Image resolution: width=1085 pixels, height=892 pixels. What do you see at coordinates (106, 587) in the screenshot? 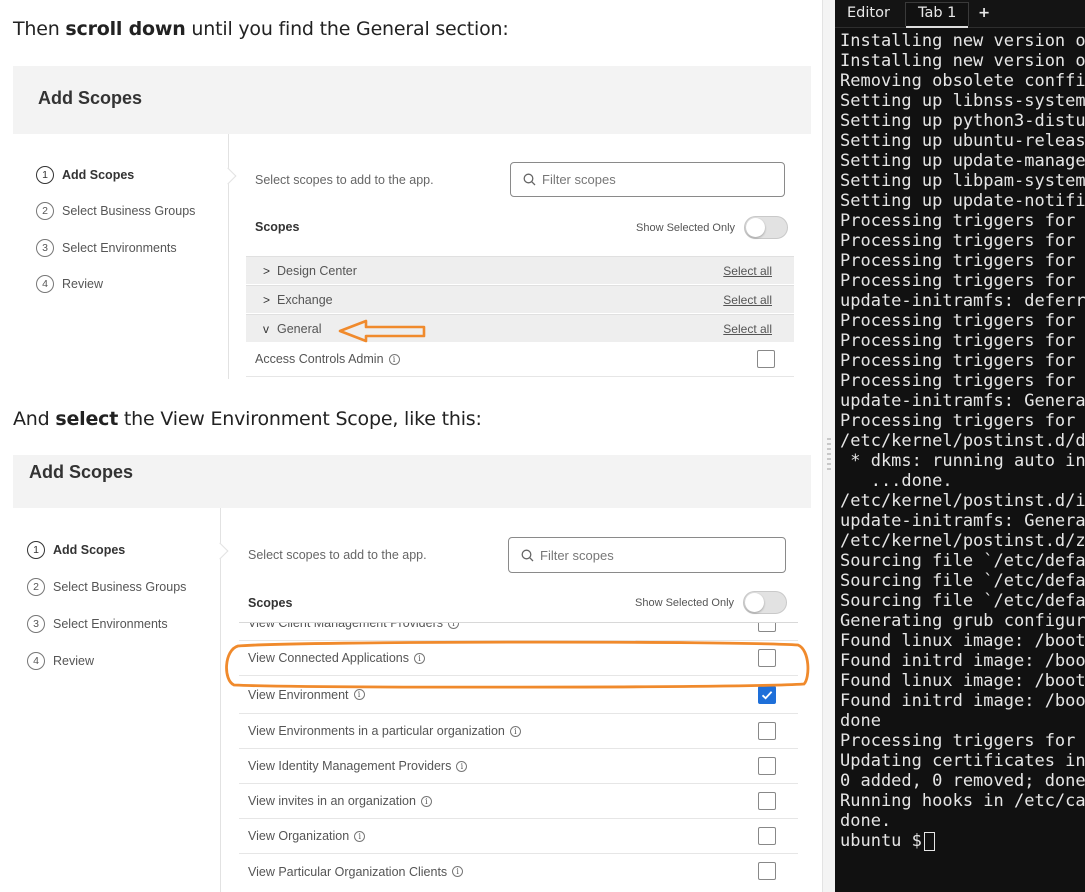
I see `step-select-business-groups: 2 Select Business Groups` at bounding box center [106, 587].